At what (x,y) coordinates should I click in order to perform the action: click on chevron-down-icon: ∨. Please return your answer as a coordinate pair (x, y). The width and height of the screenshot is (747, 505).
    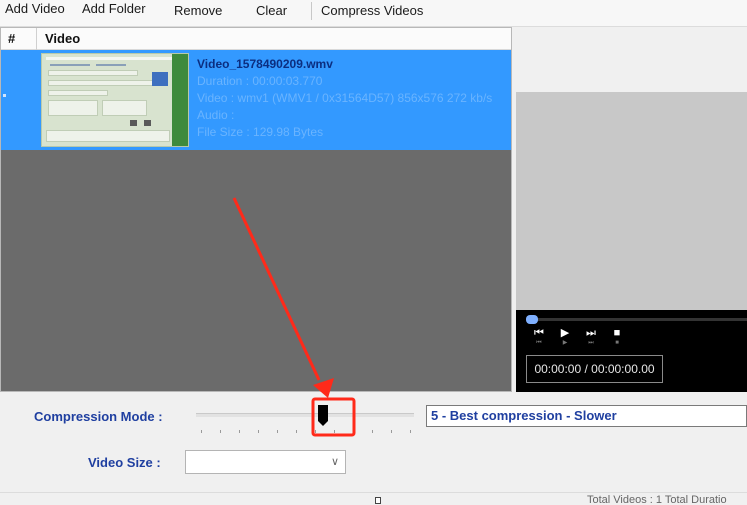
    Looking at the image, I should click on (335, 461).